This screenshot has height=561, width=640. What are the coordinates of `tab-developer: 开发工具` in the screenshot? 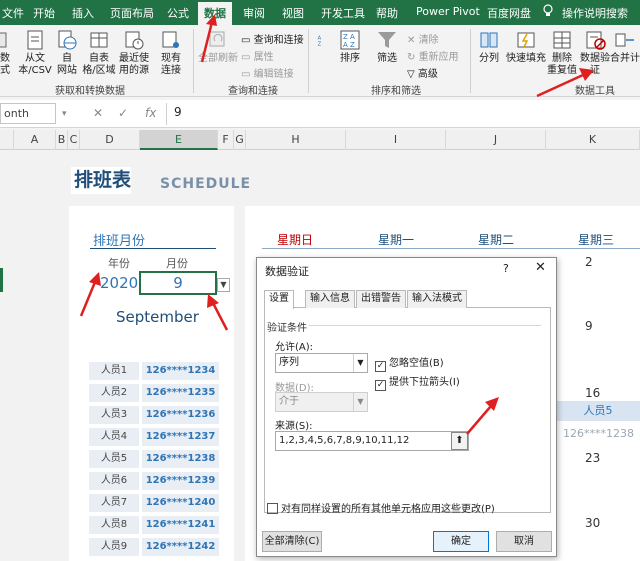 It's located at (343, 13).